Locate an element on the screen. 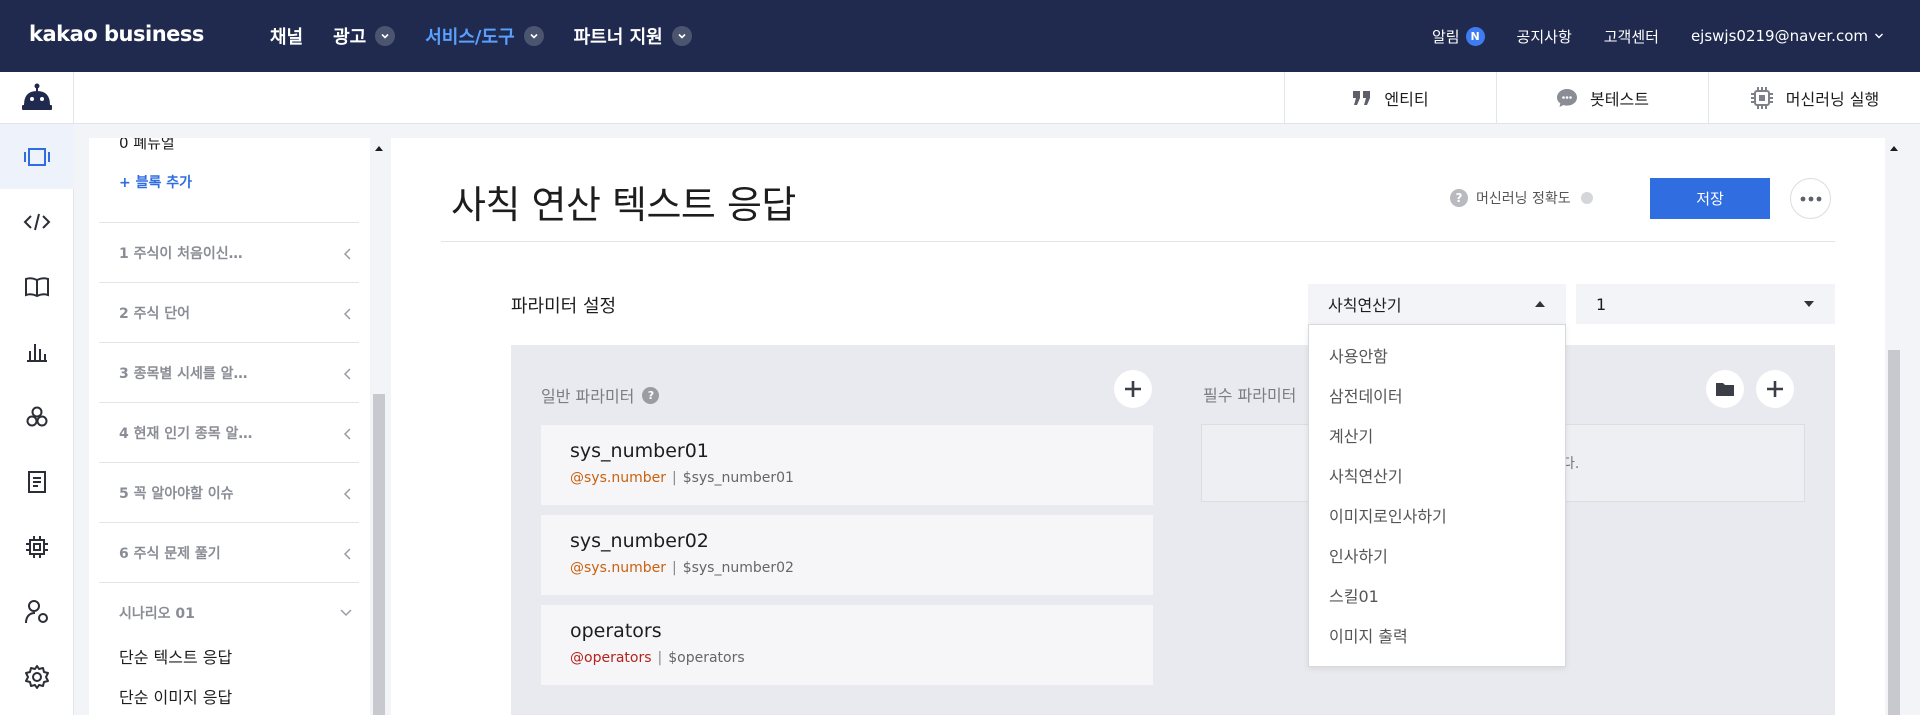 This screenshot has height=715, width=1920. scenario-header: 시나리오 01 is located at coordinates (229, 608).